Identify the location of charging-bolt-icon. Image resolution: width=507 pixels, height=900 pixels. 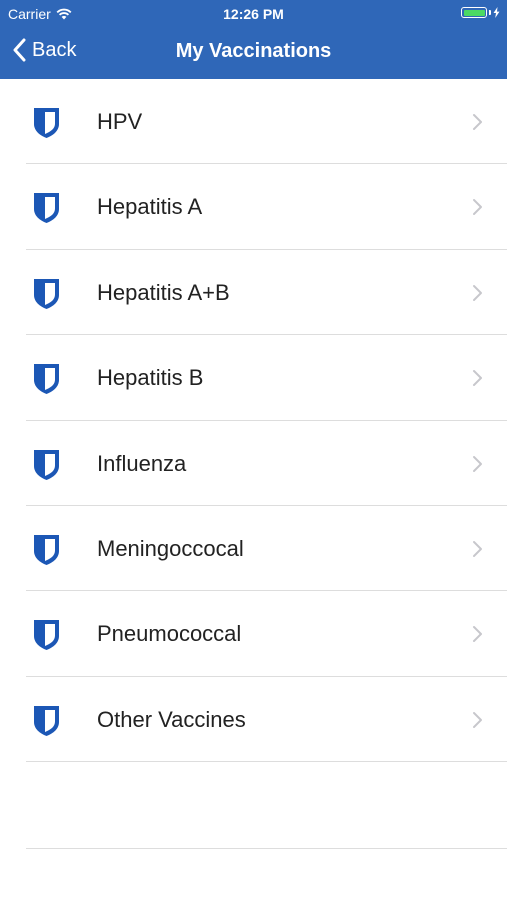
(496, 12).